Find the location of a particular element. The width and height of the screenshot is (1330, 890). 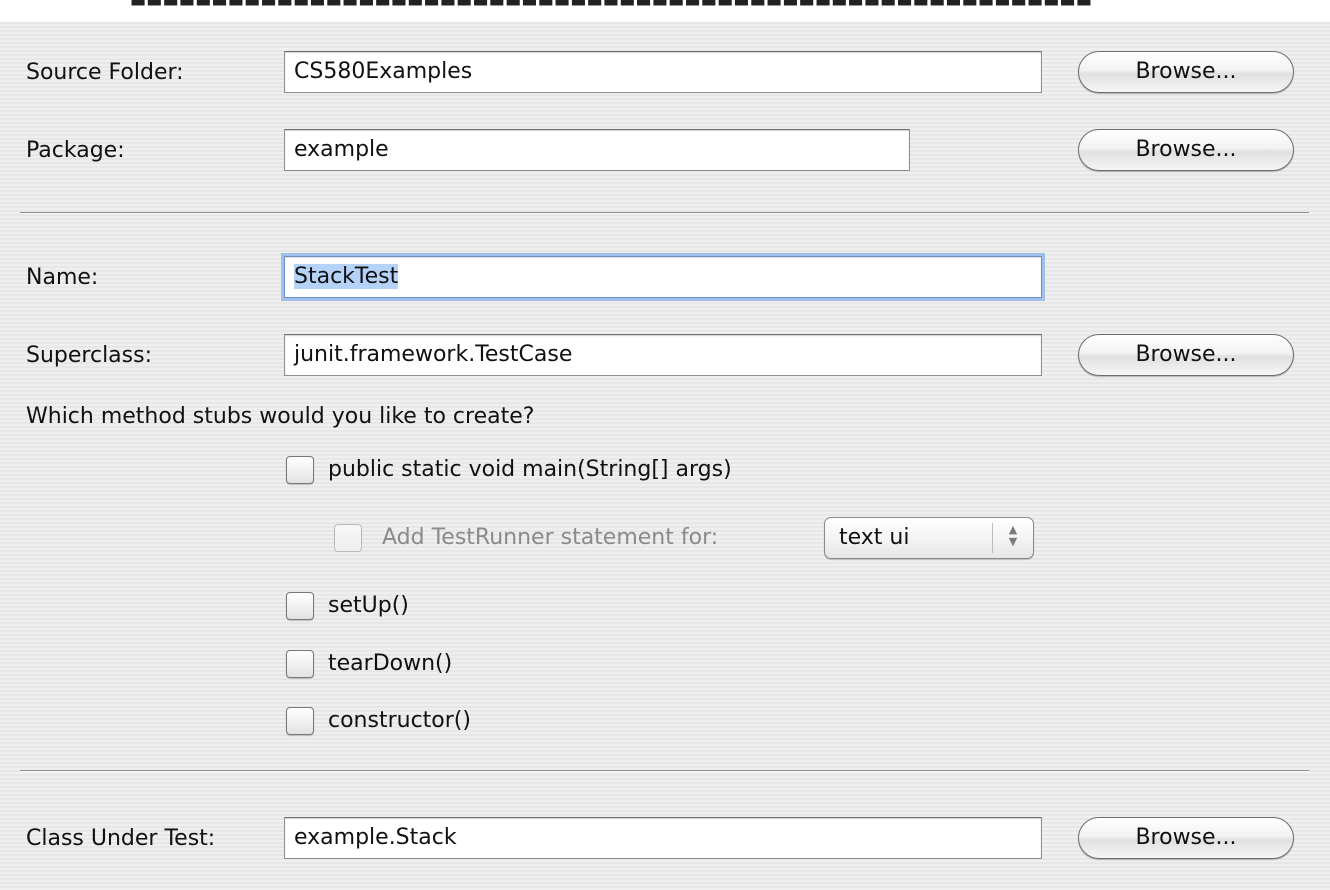

setup-checkbox-label: setUp() is located at coordinates (368, 605).